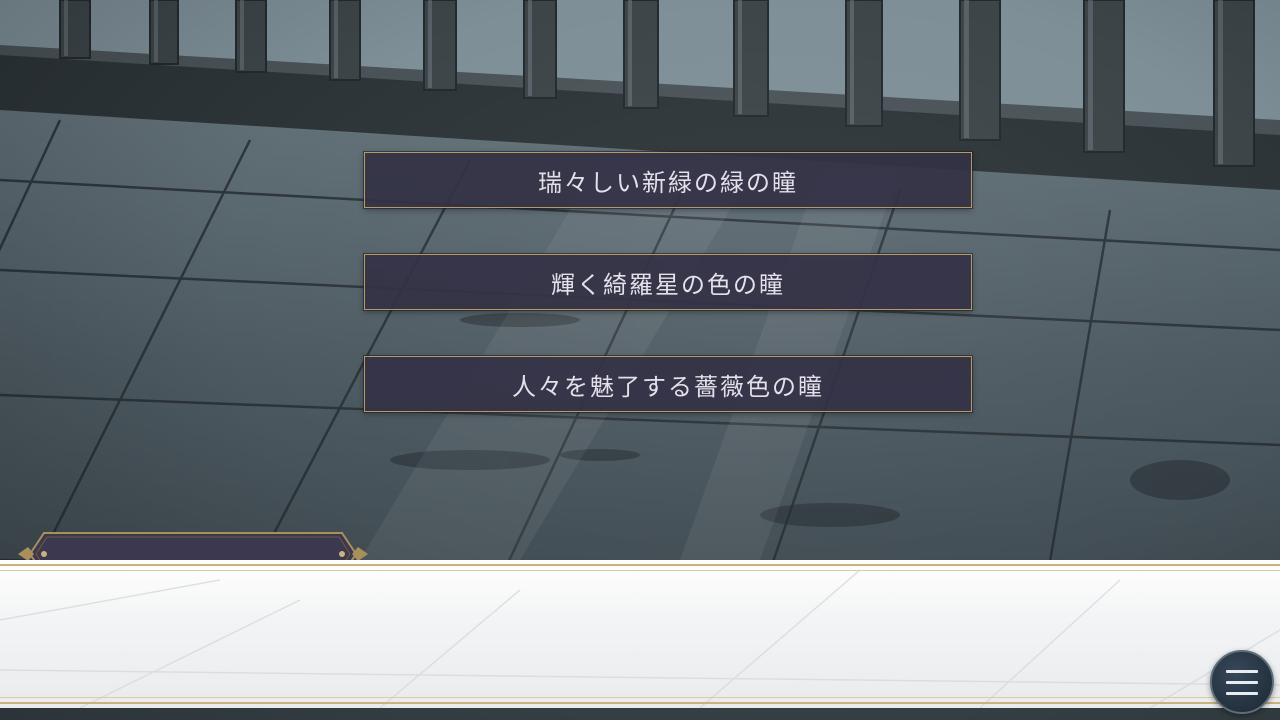 This screenshot has height=720, width=1280. I want to click on message-text, so click(640, 635).